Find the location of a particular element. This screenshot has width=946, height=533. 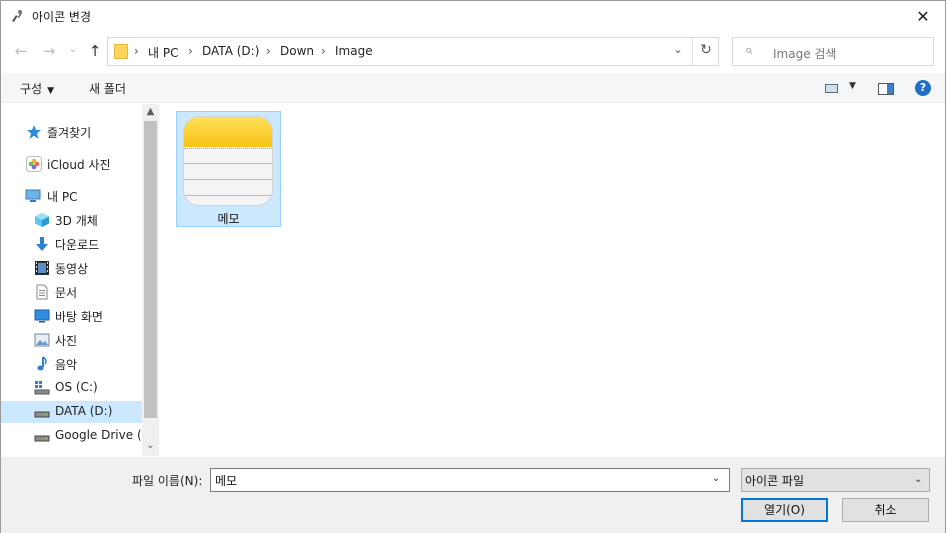

window-title: 아이콘 변경 is located at coordinates (62, 17).